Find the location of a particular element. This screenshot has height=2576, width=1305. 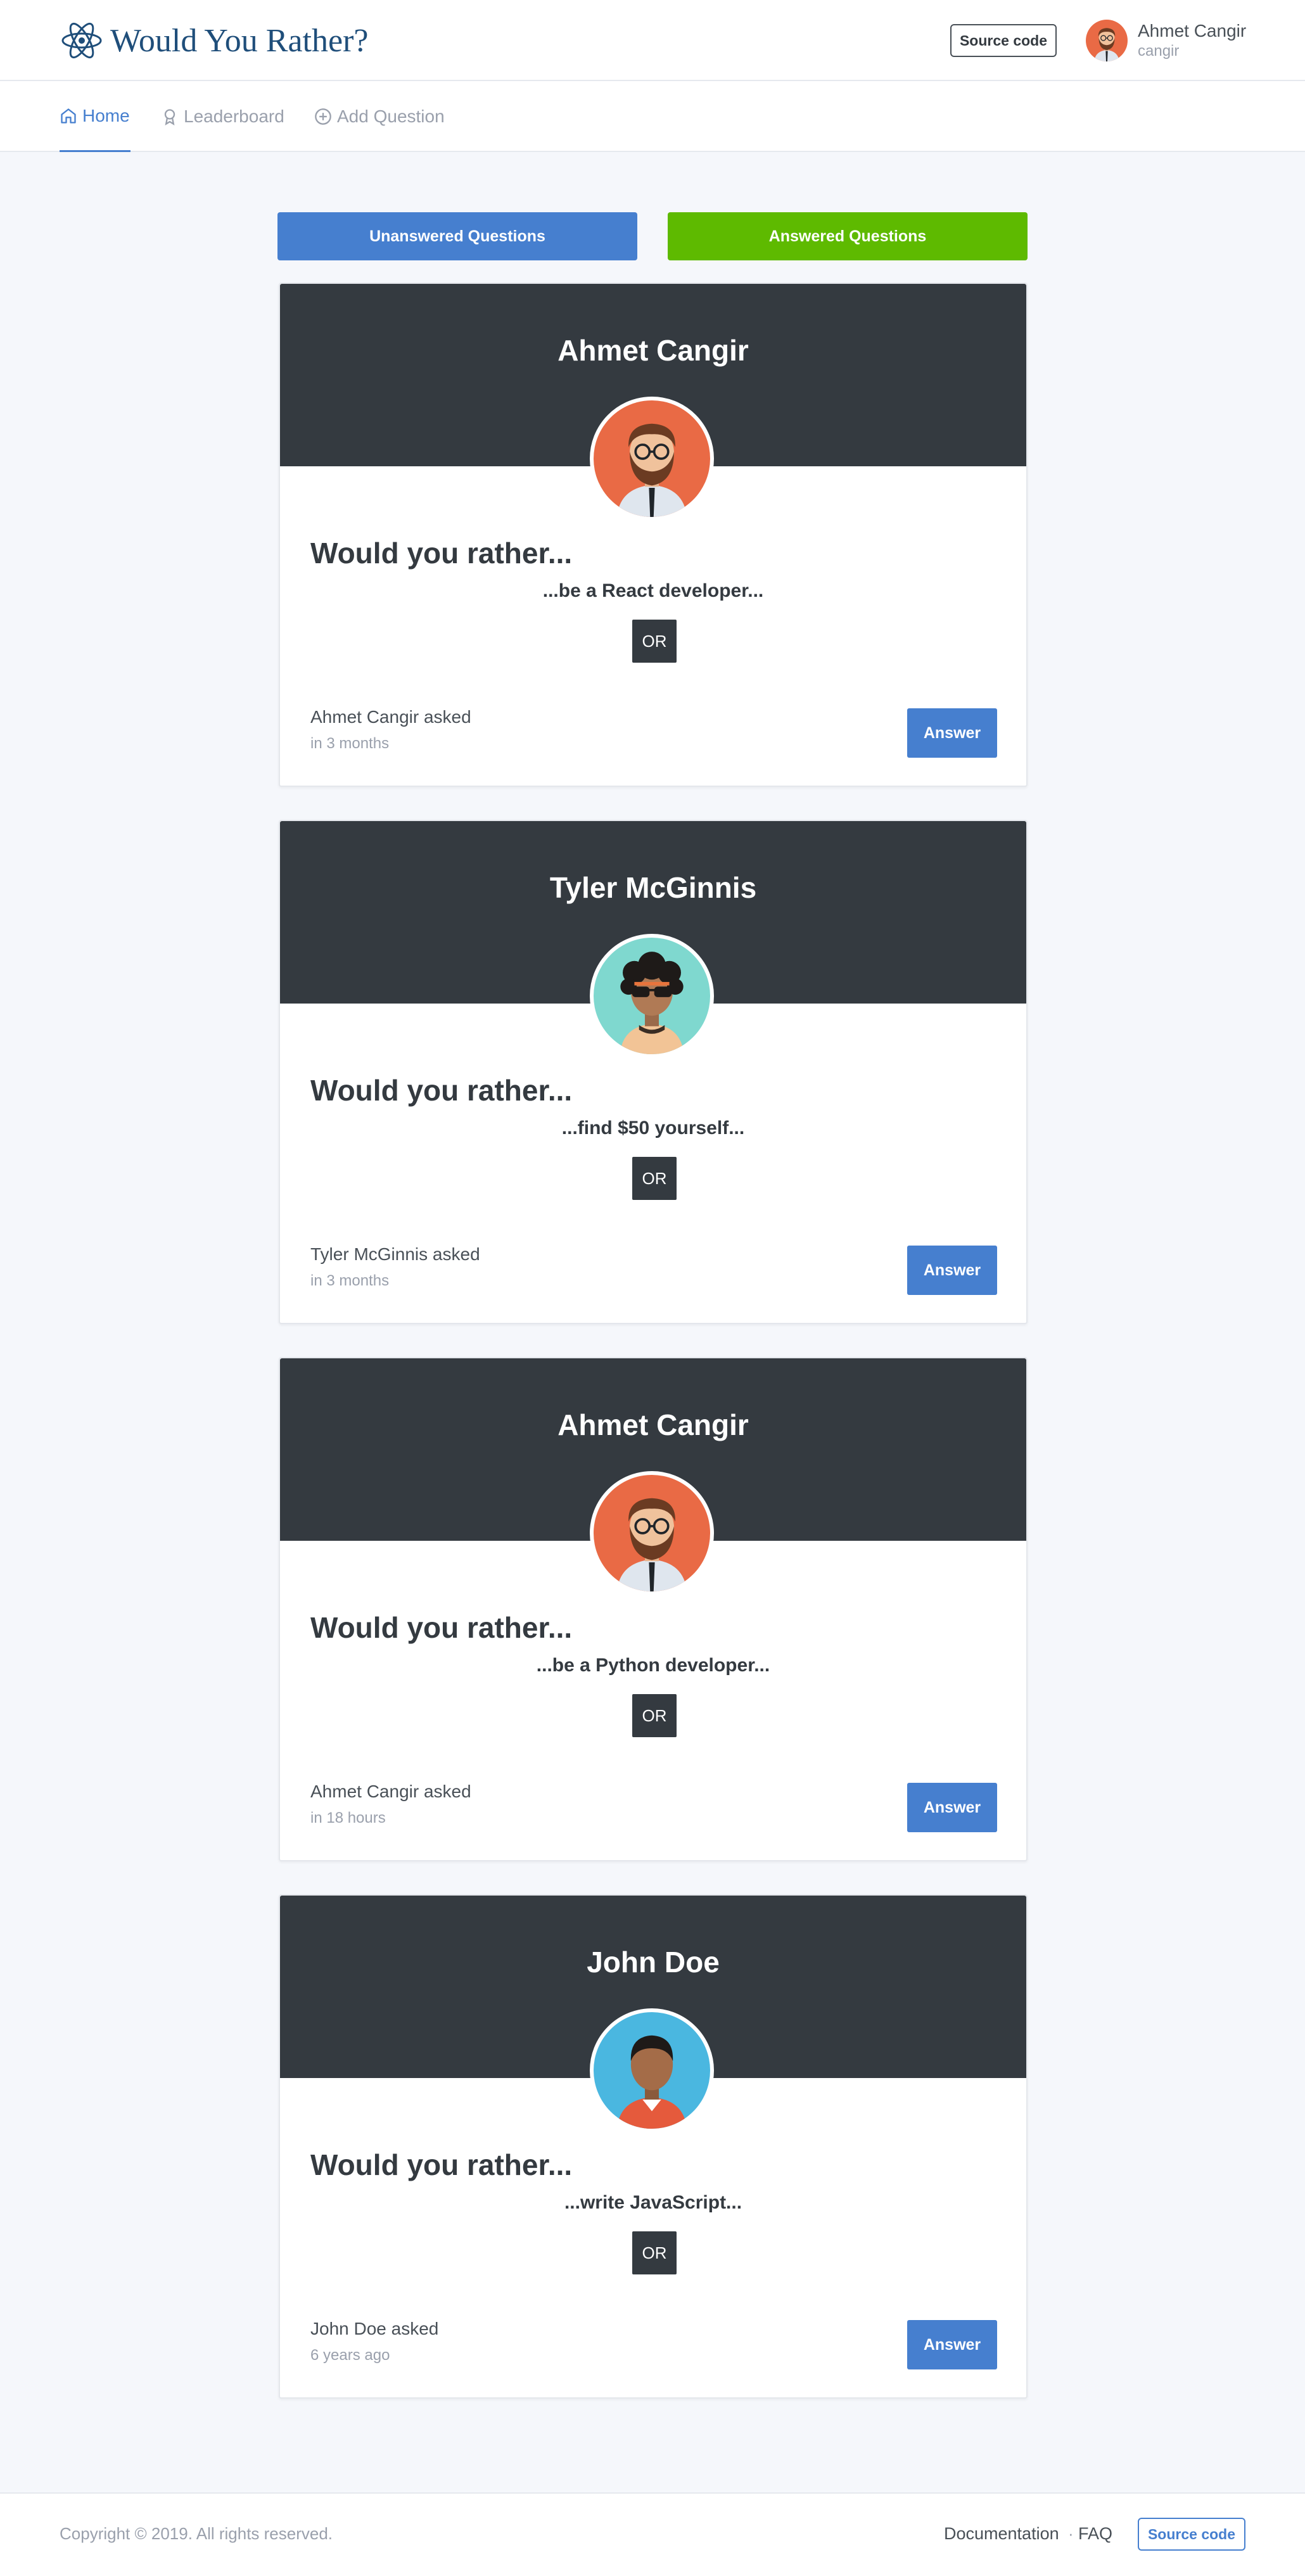

nav-item-add-question: Add Question is located at coordinates (379, 116).